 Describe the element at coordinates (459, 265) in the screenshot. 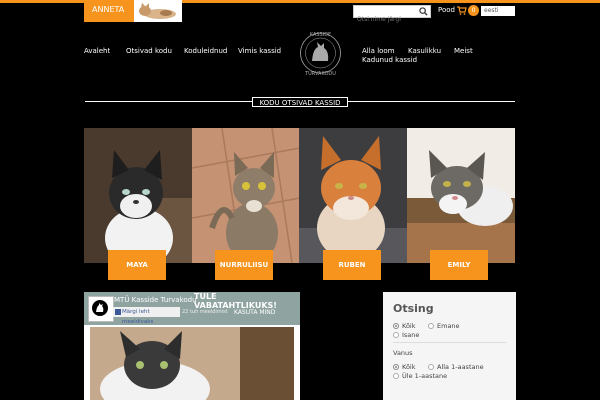

I see `cat-name-emily: EMILY` at that location.